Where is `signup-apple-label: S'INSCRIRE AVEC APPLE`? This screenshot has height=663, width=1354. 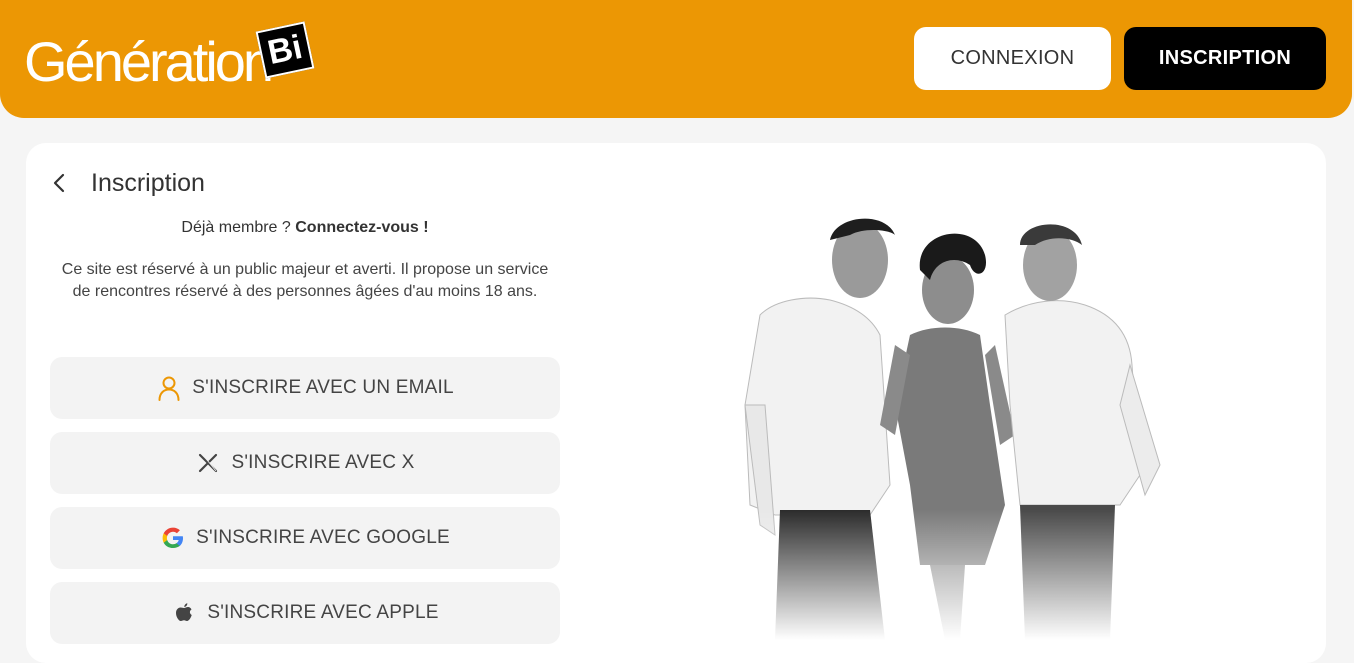 signup-apple-label: S'INSCRIRE AVEC APPLE is located at coordinates (323, 612).